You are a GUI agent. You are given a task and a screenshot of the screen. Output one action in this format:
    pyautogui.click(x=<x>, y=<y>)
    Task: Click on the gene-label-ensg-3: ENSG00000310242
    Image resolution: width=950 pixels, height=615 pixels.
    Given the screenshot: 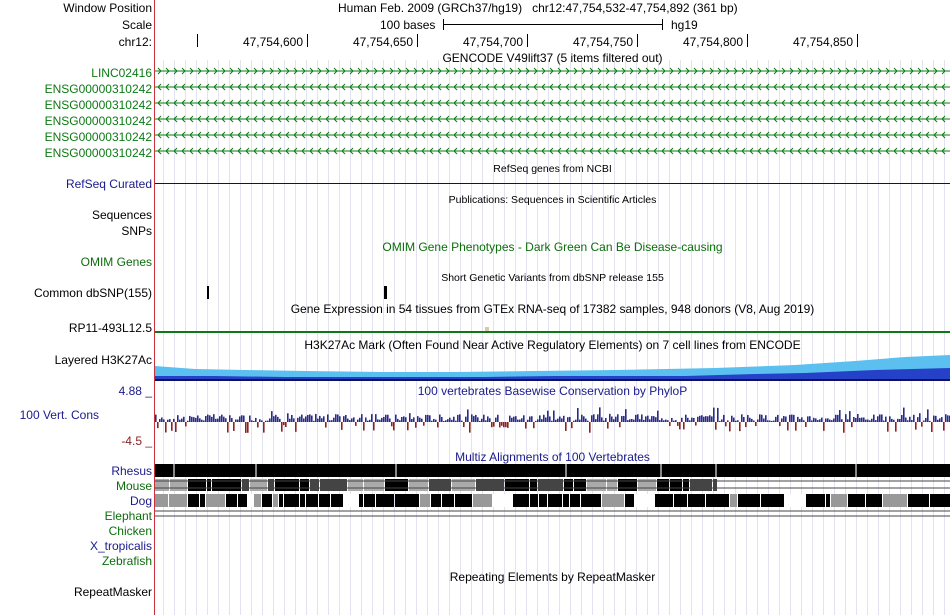 What is the action you would take?
    pyautogui.click(x=98, y=121)
    